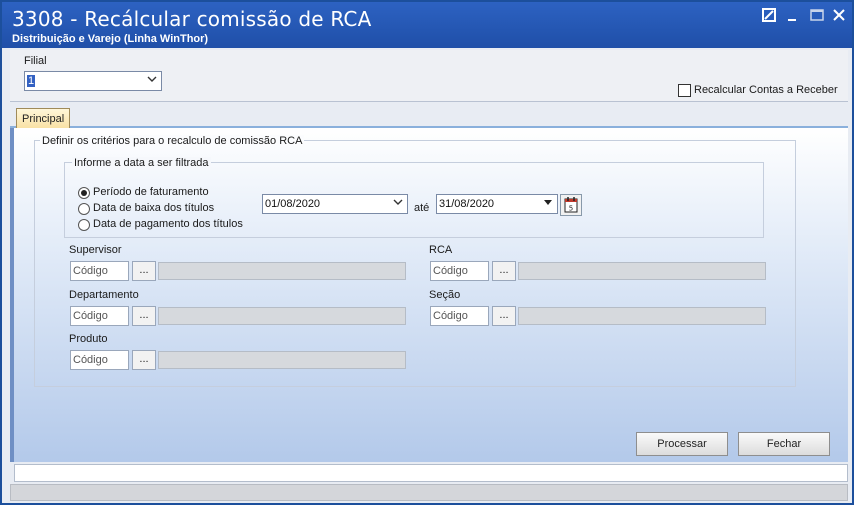 The height and width of the screenshot is (505, 854). Describe the element at coordinates (459, 316) in the screenshot. I see `secao-codigo-input: Código` at that location.